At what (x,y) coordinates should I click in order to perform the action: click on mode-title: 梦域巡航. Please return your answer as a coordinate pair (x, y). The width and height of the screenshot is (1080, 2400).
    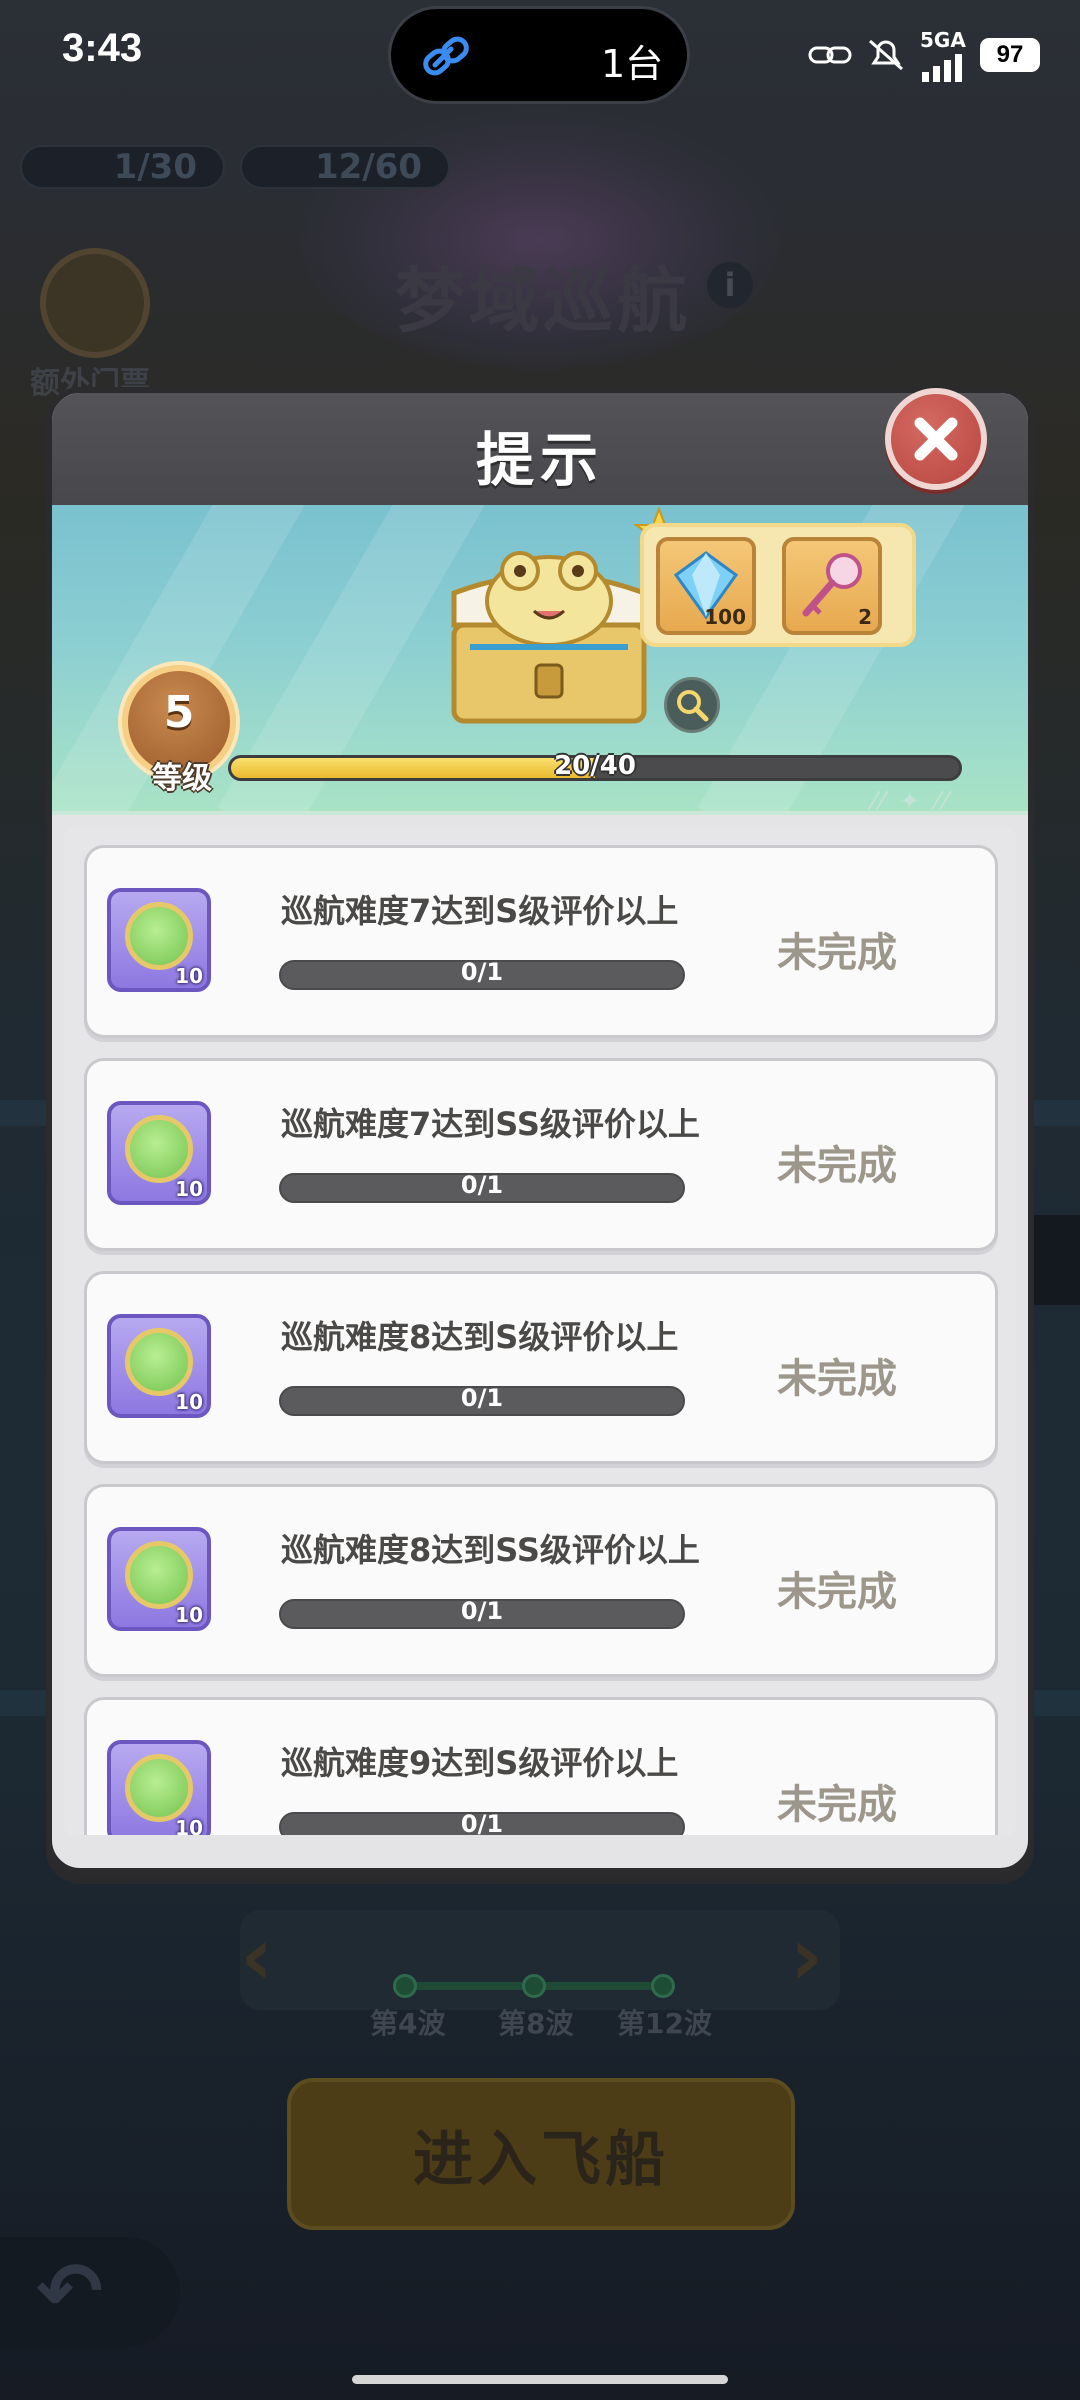
    Looking at the image, I should click on (543, 301).